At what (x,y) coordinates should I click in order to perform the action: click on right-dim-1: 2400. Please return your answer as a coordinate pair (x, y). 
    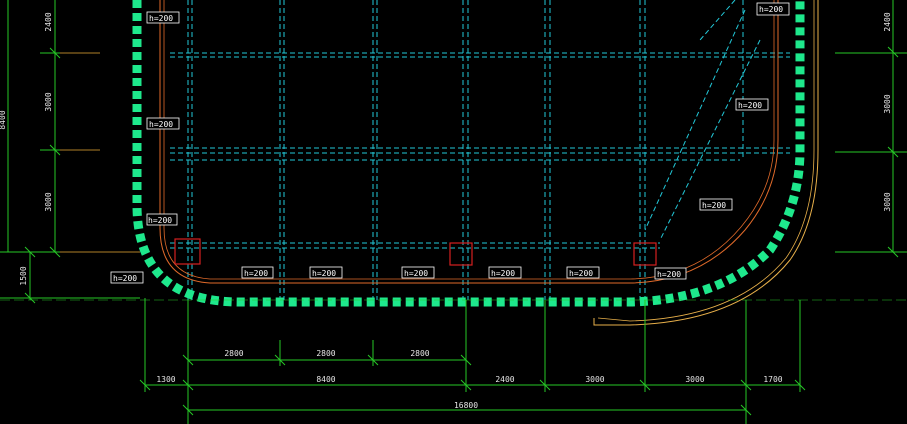
    Looking at the image, I should click on (887, 21).